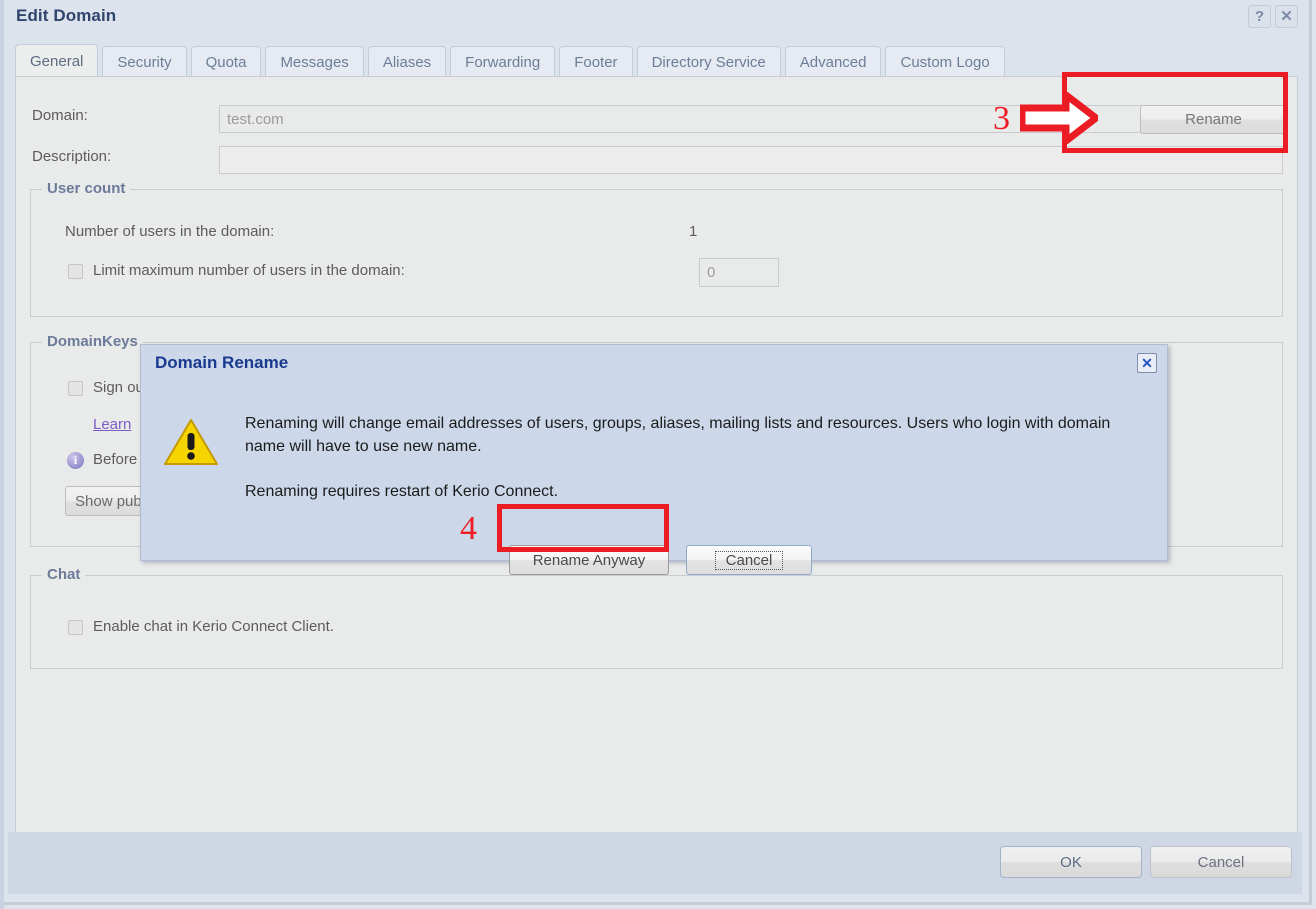 This screenshot has height=909, width=1316. What do you see at coordinates (170, 231) in the screenshot?
I see `number-of-users-label: Number of users in the domain:` at bounding box center [170, 231].